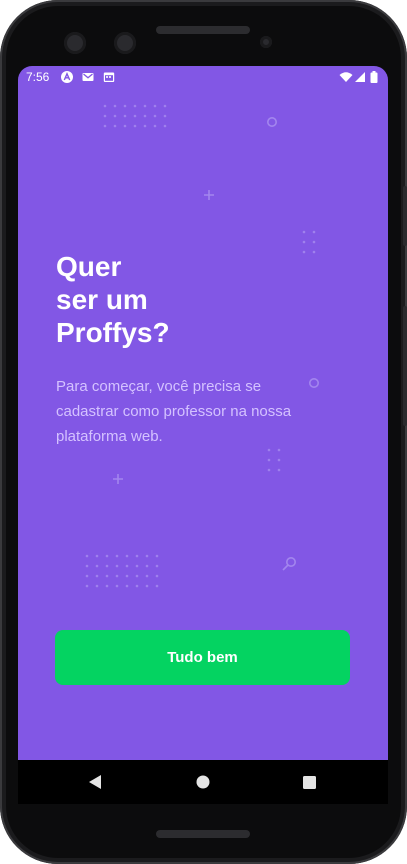 The width and height of the screenshot is (407, 864). I want to click on title-line: Quer, so click(89, 266).